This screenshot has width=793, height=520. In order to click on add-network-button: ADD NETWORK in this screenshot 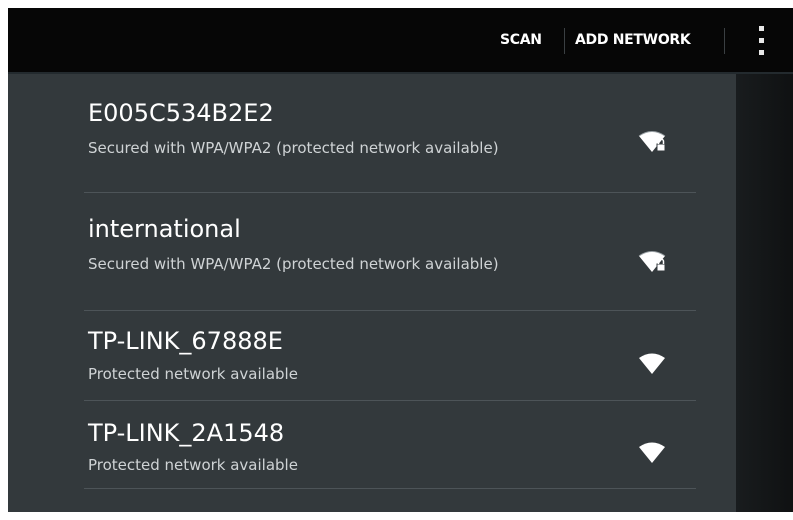, I will do `click(633, 40)`.